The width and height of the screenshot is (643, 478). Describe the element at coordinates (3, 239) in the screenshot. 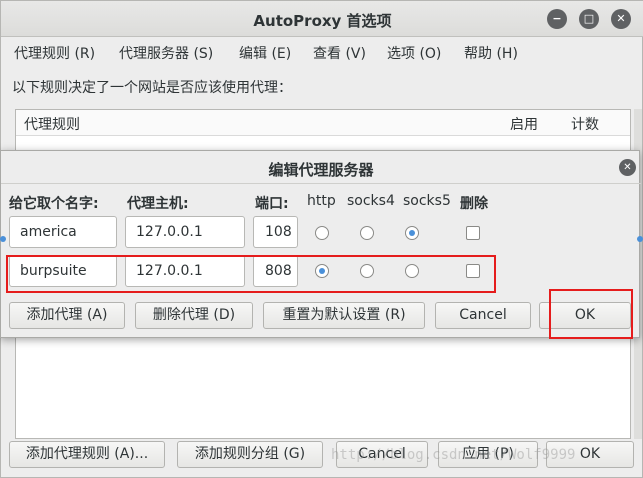

I see `resize-handle-left` at that location.